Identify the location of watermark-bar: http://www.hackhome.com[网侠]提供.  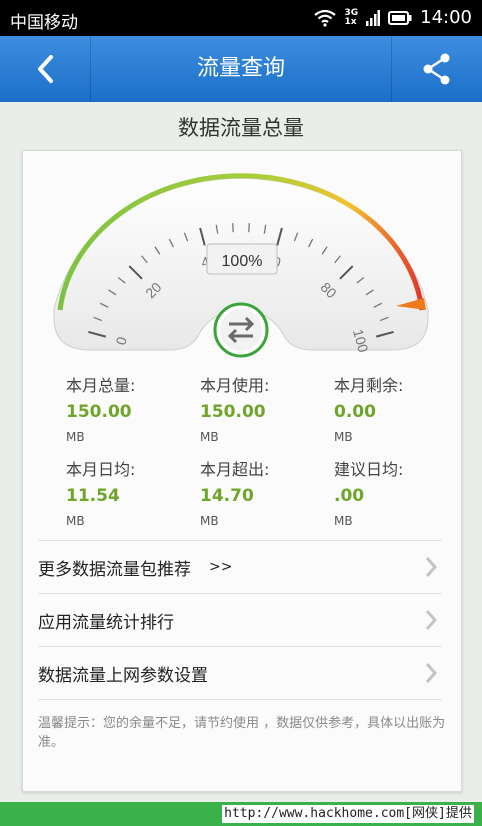
(241, 814).